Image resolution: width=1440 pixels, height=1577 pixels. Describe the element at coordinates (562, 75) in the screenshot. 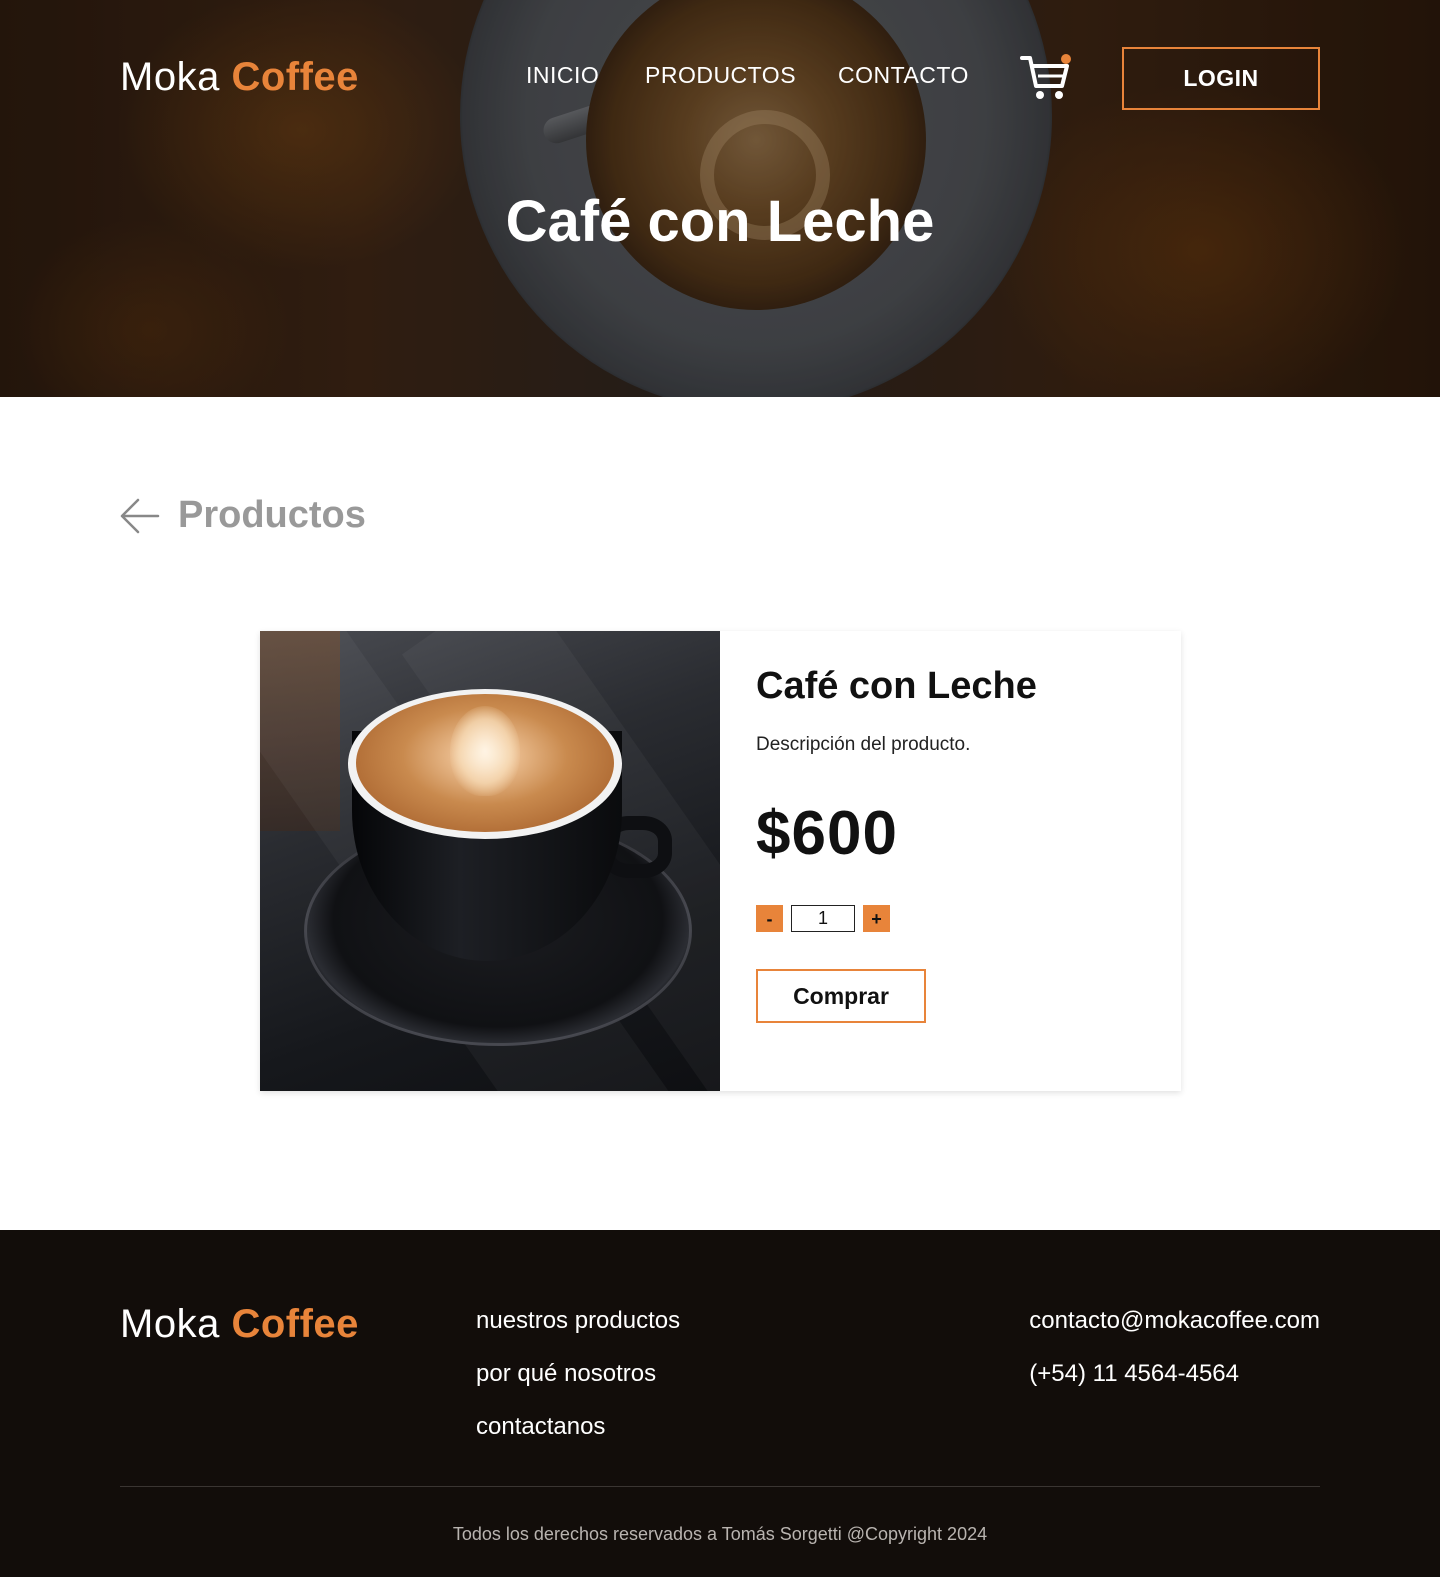

I see `nav-link-inicio: INICIO` at that location.